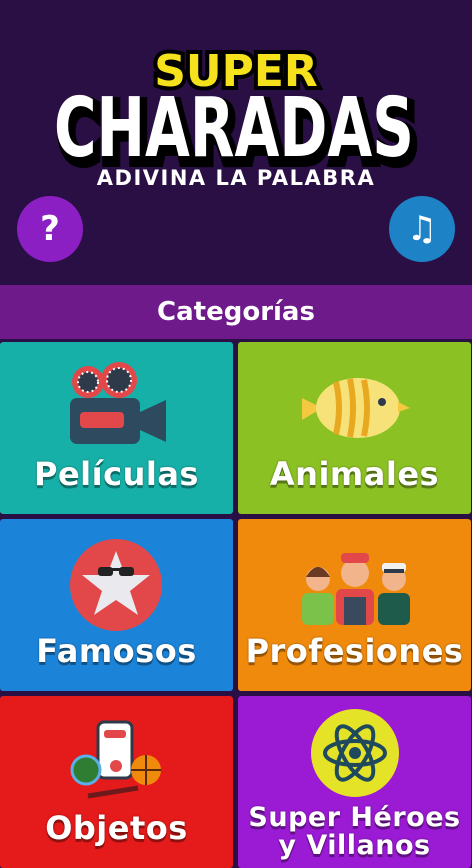  I want to click on star-sunglasses-icon, so click(116, 585).